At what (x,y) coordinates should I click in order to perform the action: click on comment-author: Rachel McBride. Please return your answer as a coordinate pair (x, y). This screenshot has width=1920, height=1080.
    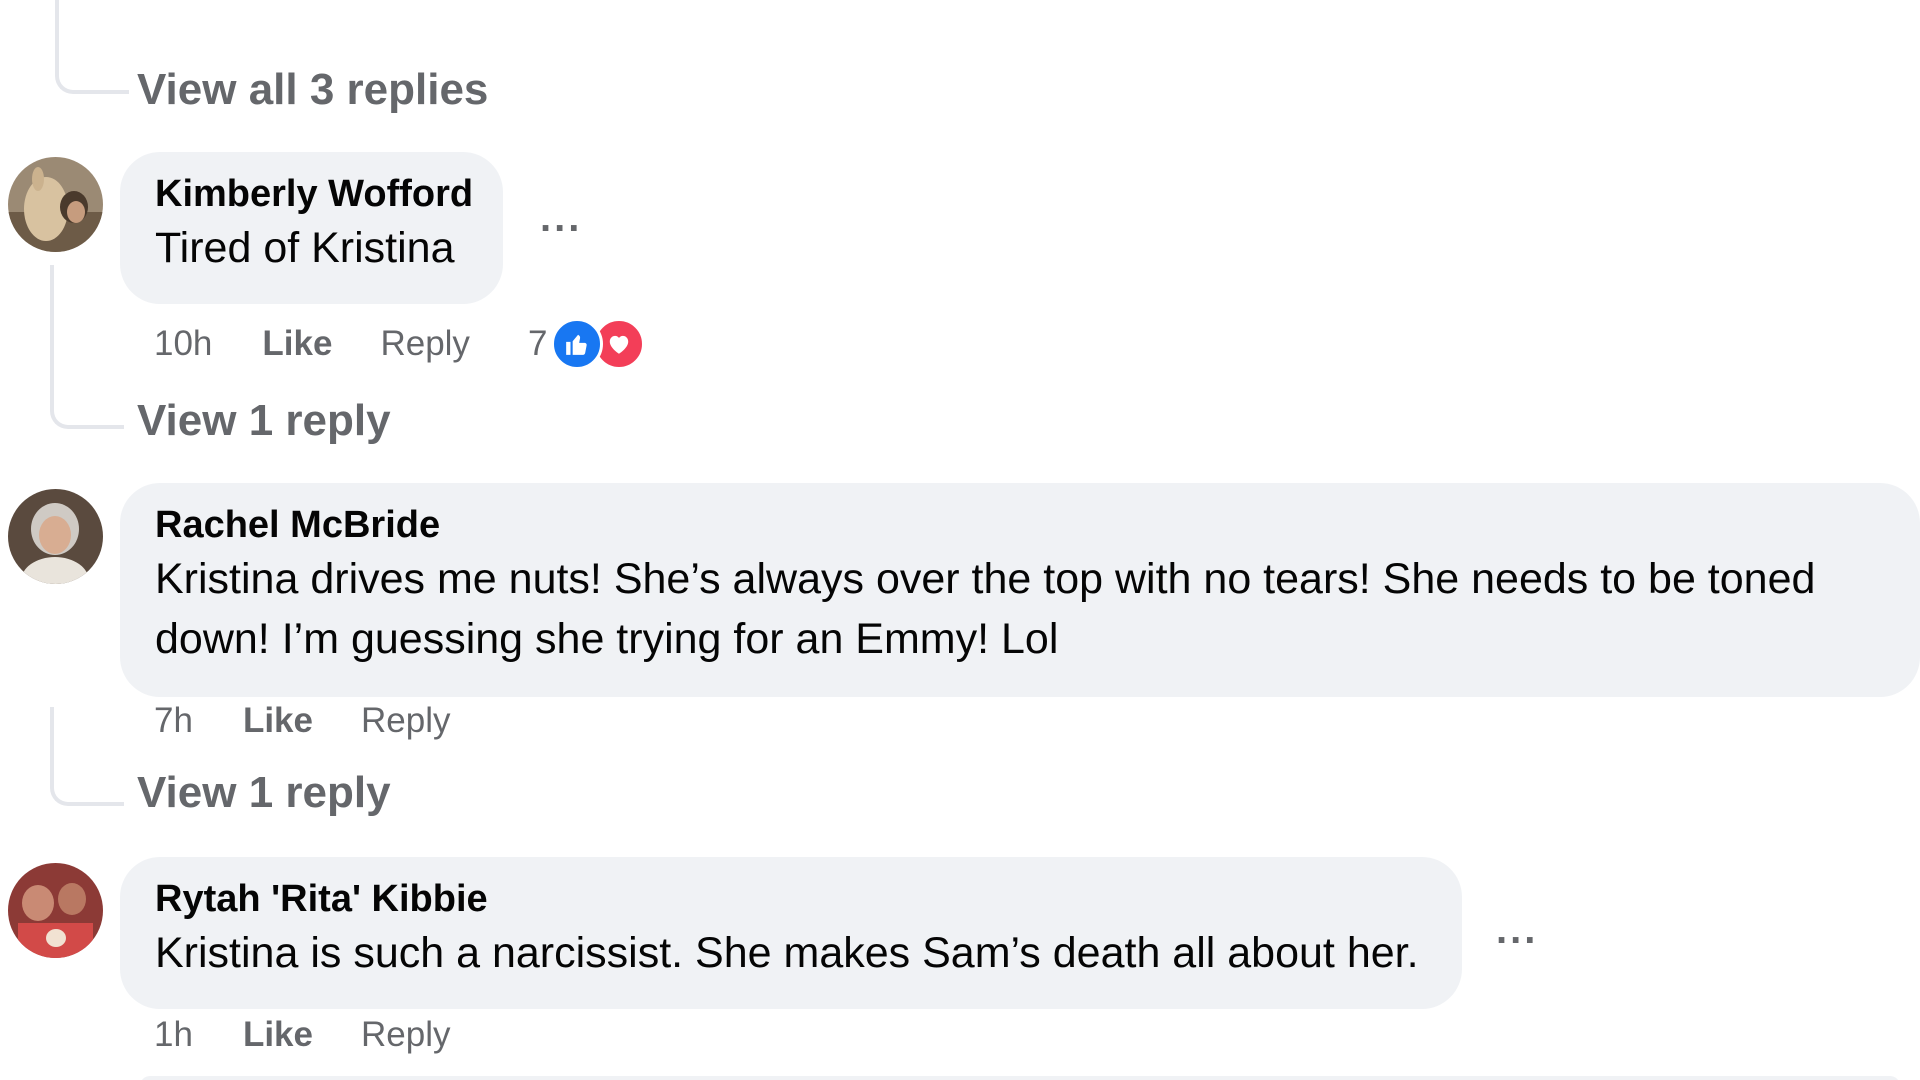
    Looking at the image, I should click on (1020, 525).